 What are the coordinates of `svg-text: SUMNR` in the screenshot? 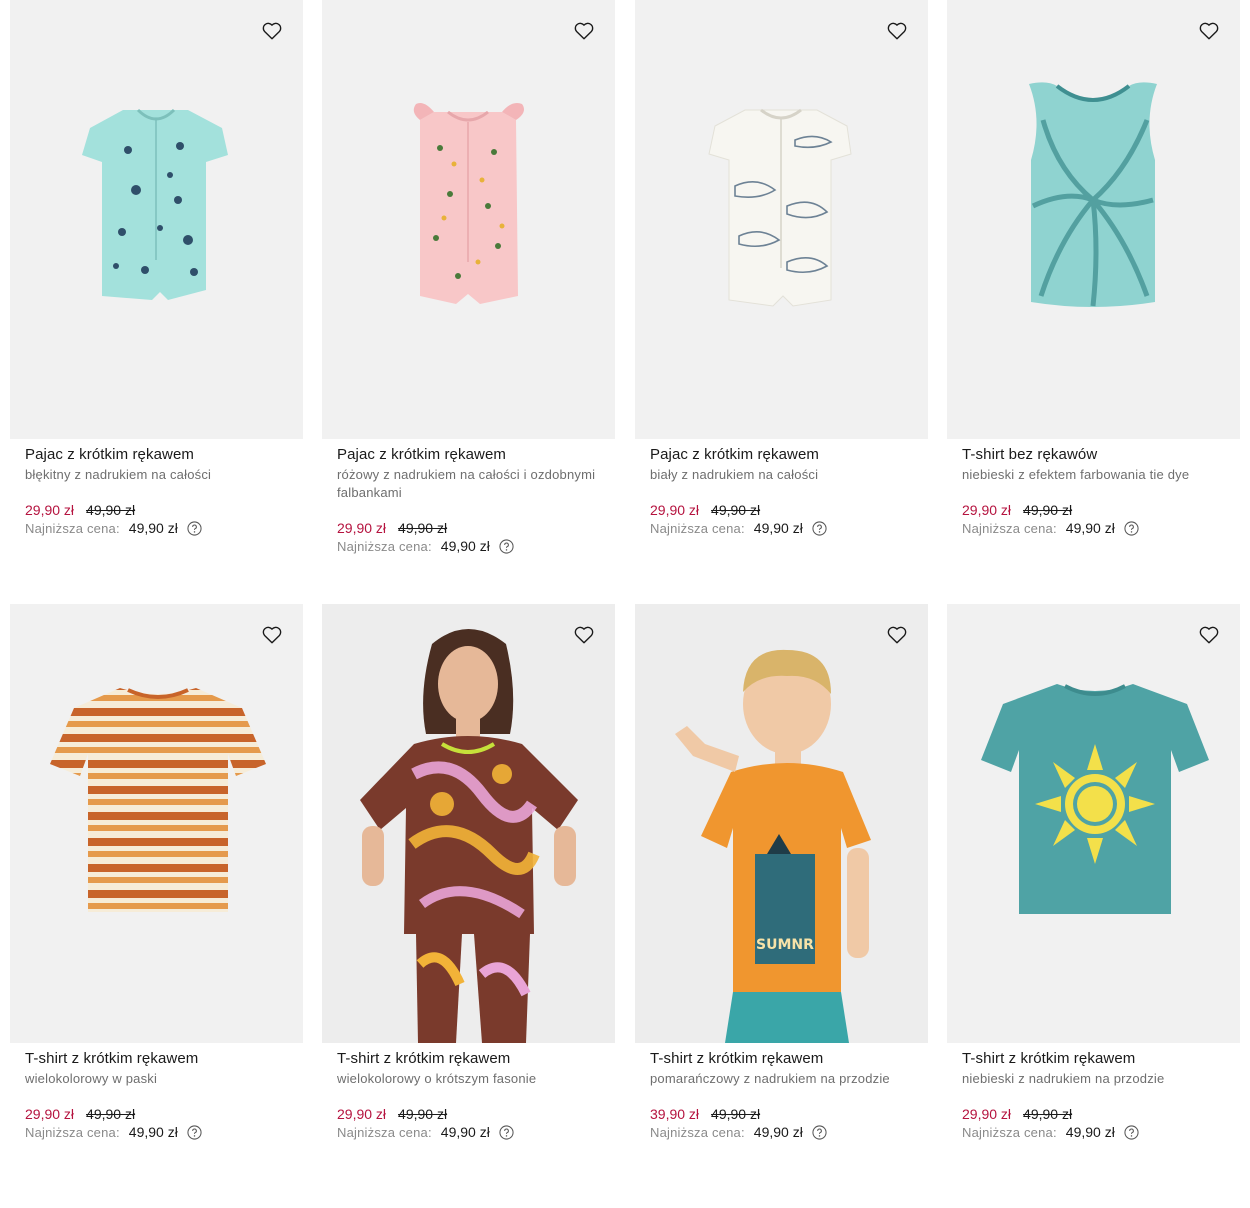 It's located at (785, 945).